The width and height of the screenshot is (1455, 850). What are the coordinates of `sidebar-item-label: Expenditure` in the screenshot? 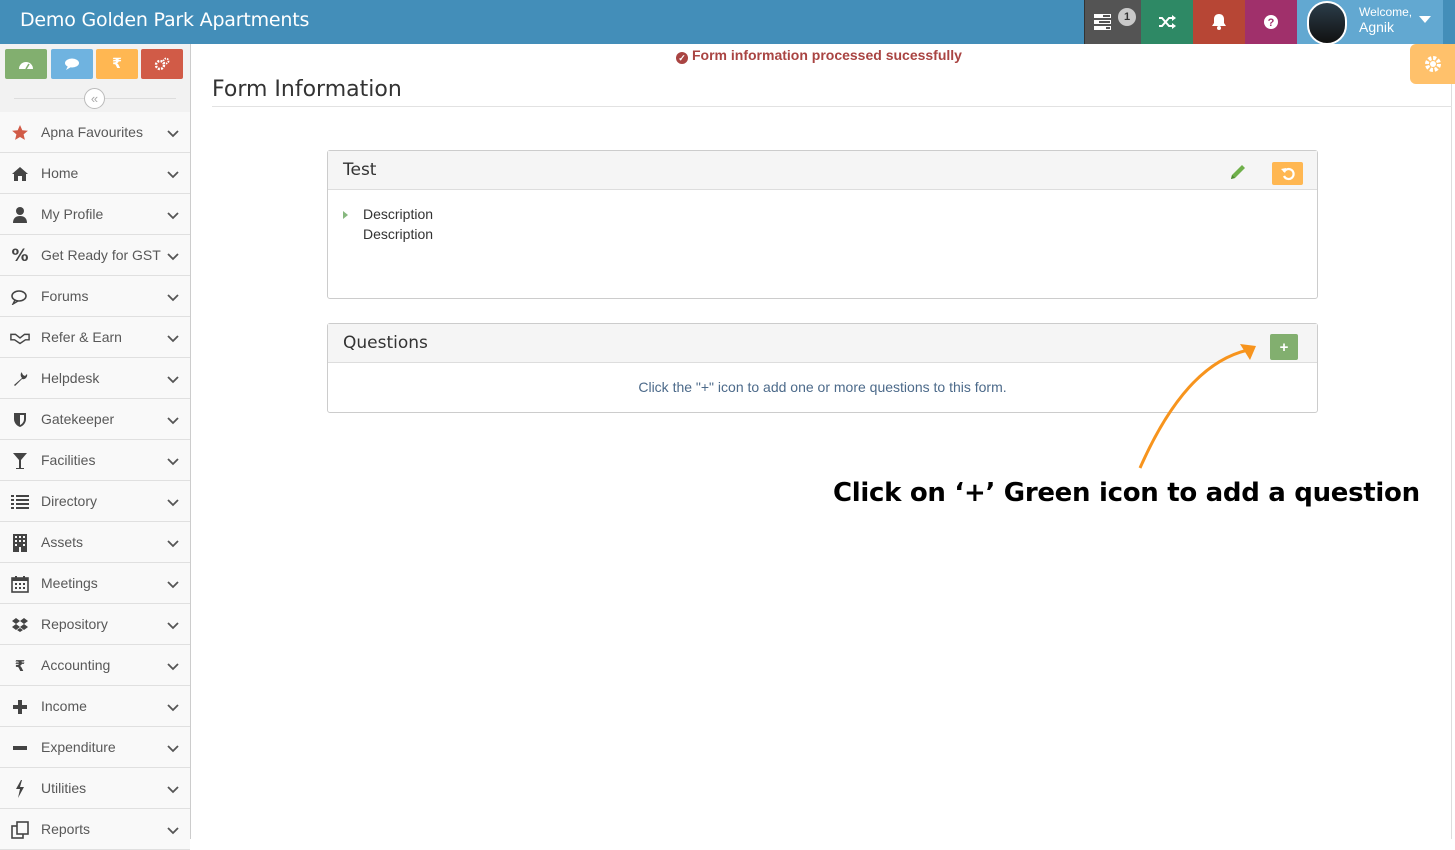 It's located at (78, 747).